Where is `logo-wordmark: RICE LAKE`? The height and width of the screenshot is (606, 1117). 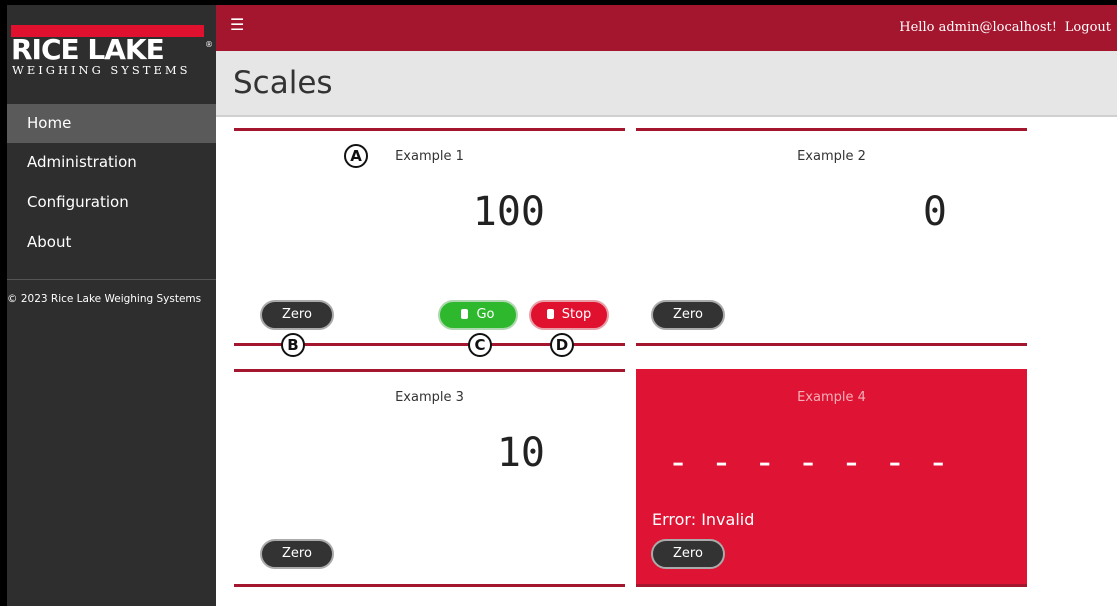
logo-wordmark: RICE LAKE is located at coordinates (88, 49).